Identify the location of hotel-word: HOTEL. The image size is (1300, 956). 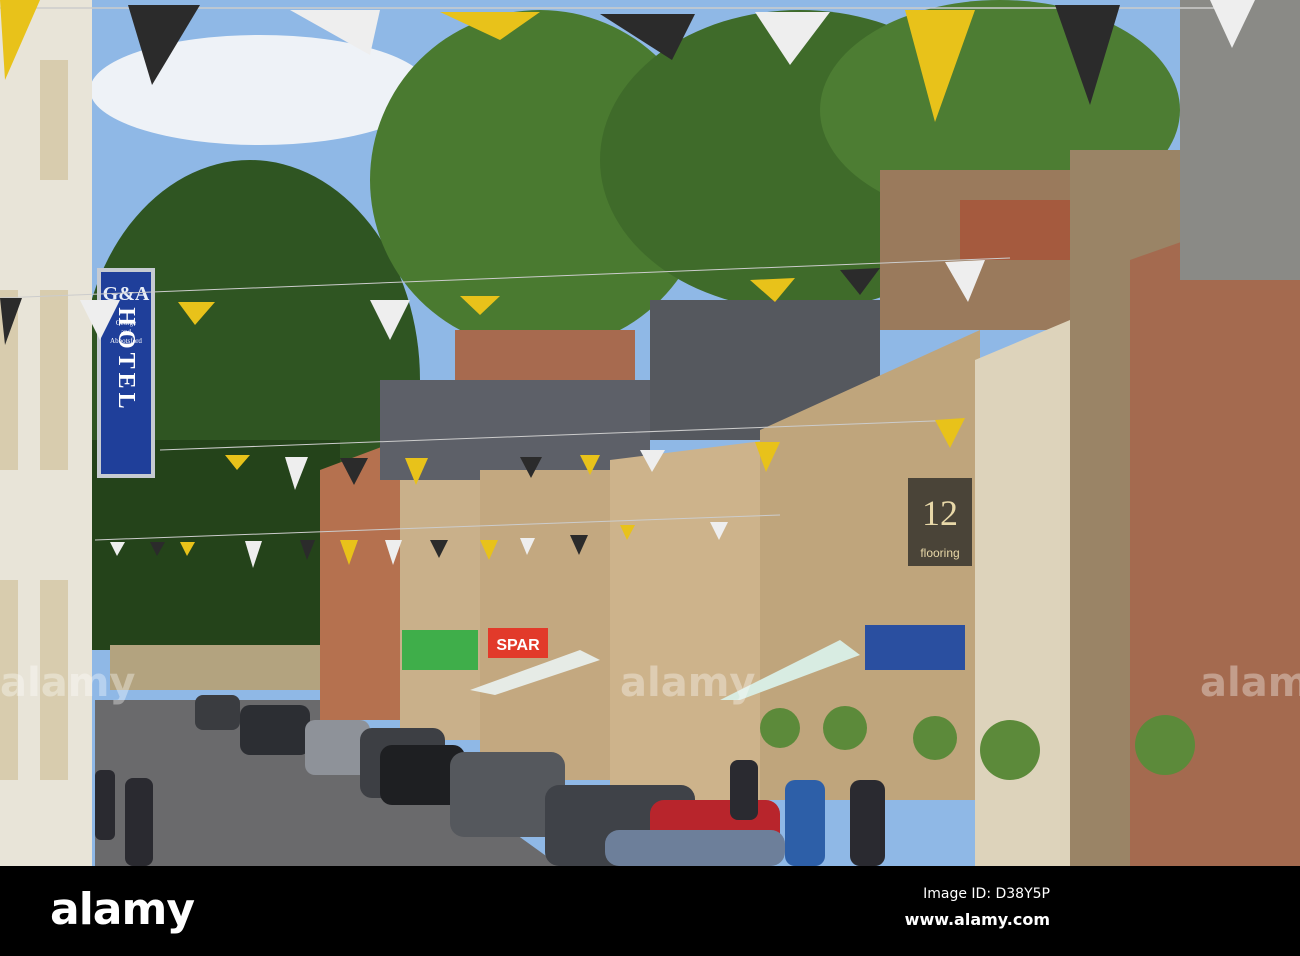
(126, 359).